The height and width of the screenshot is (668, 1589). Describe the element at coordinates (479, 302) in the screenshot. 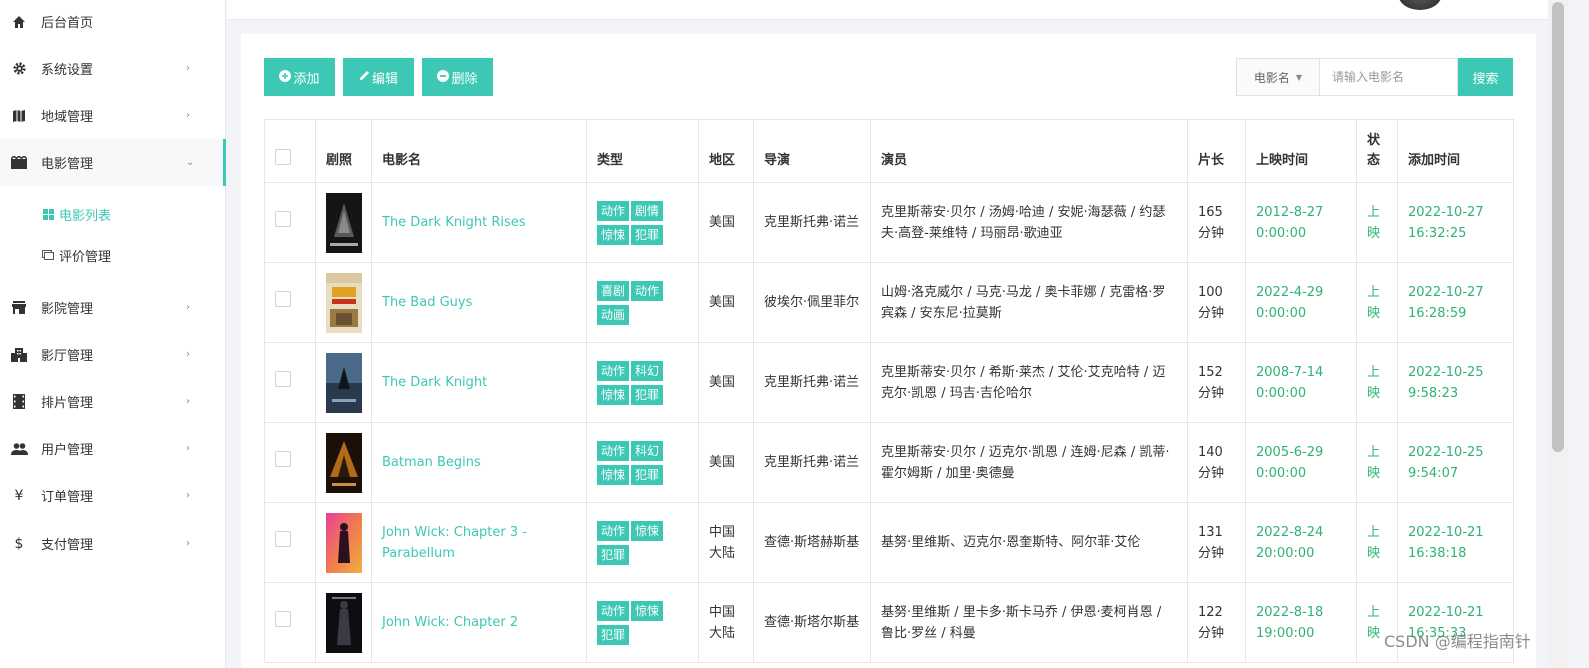

I see `movie-title-cell: The Bad Guys` at that location.